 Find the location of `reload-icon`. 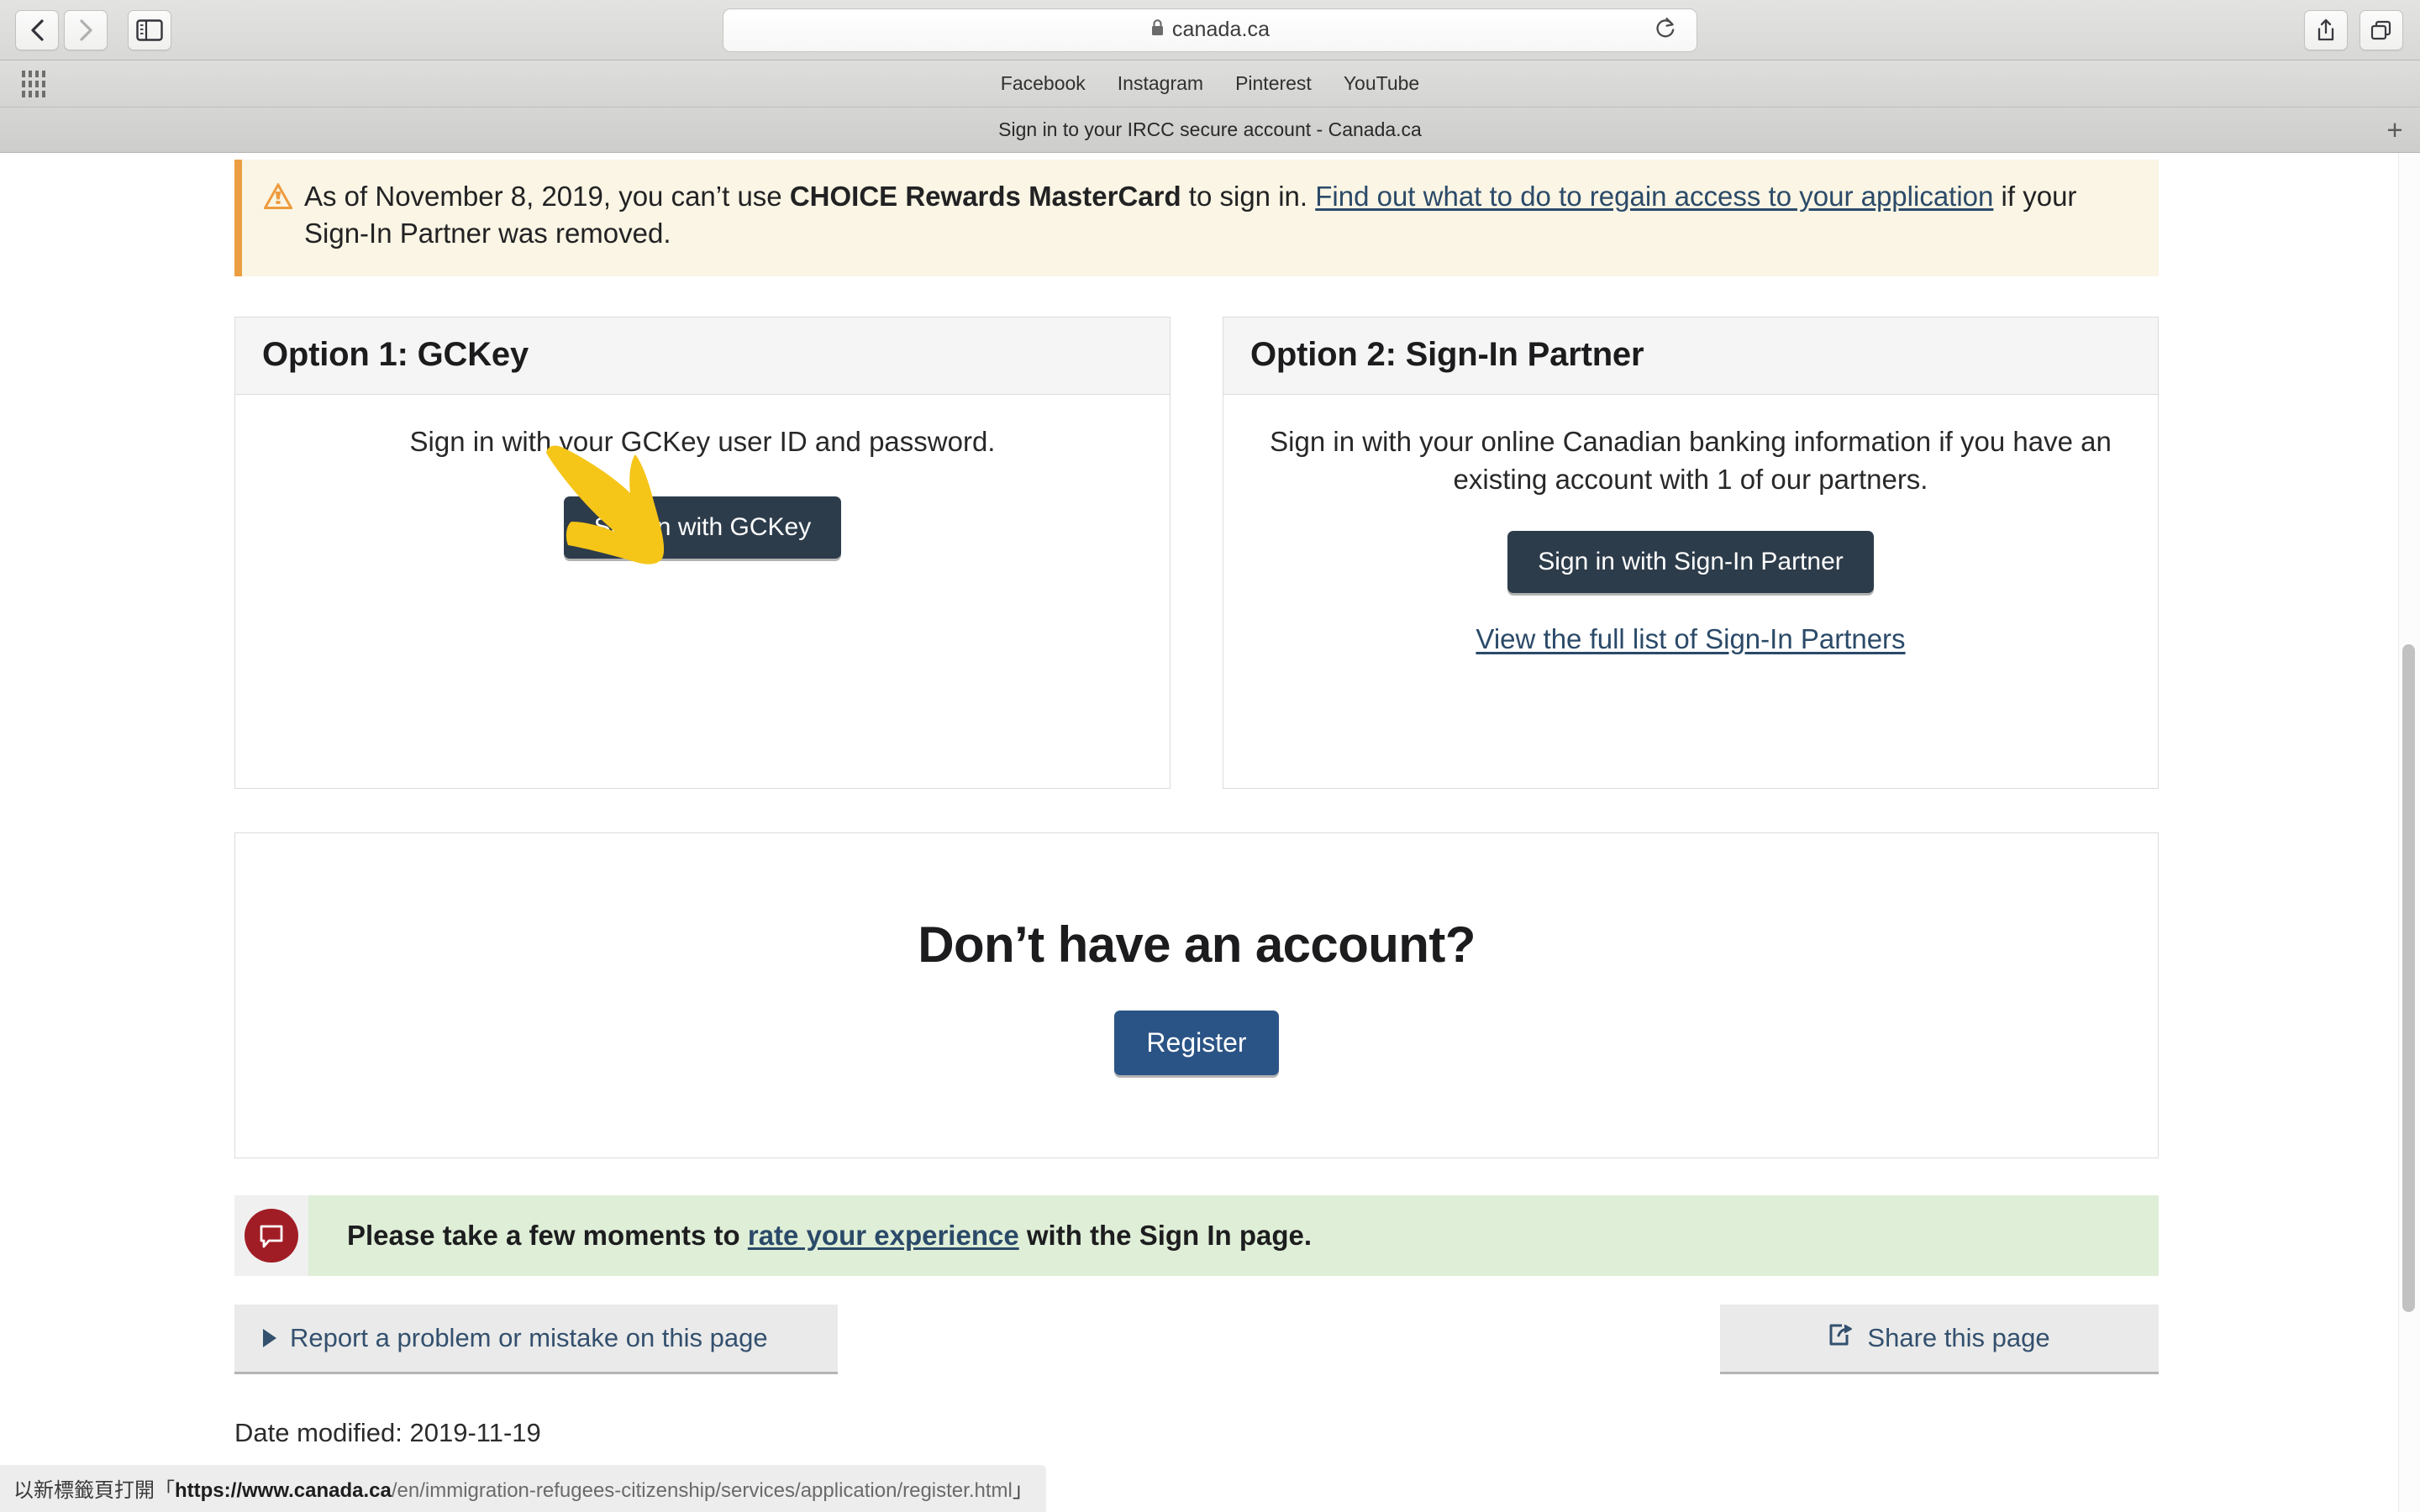

reload-icon is located at coordinates (1665, 30).